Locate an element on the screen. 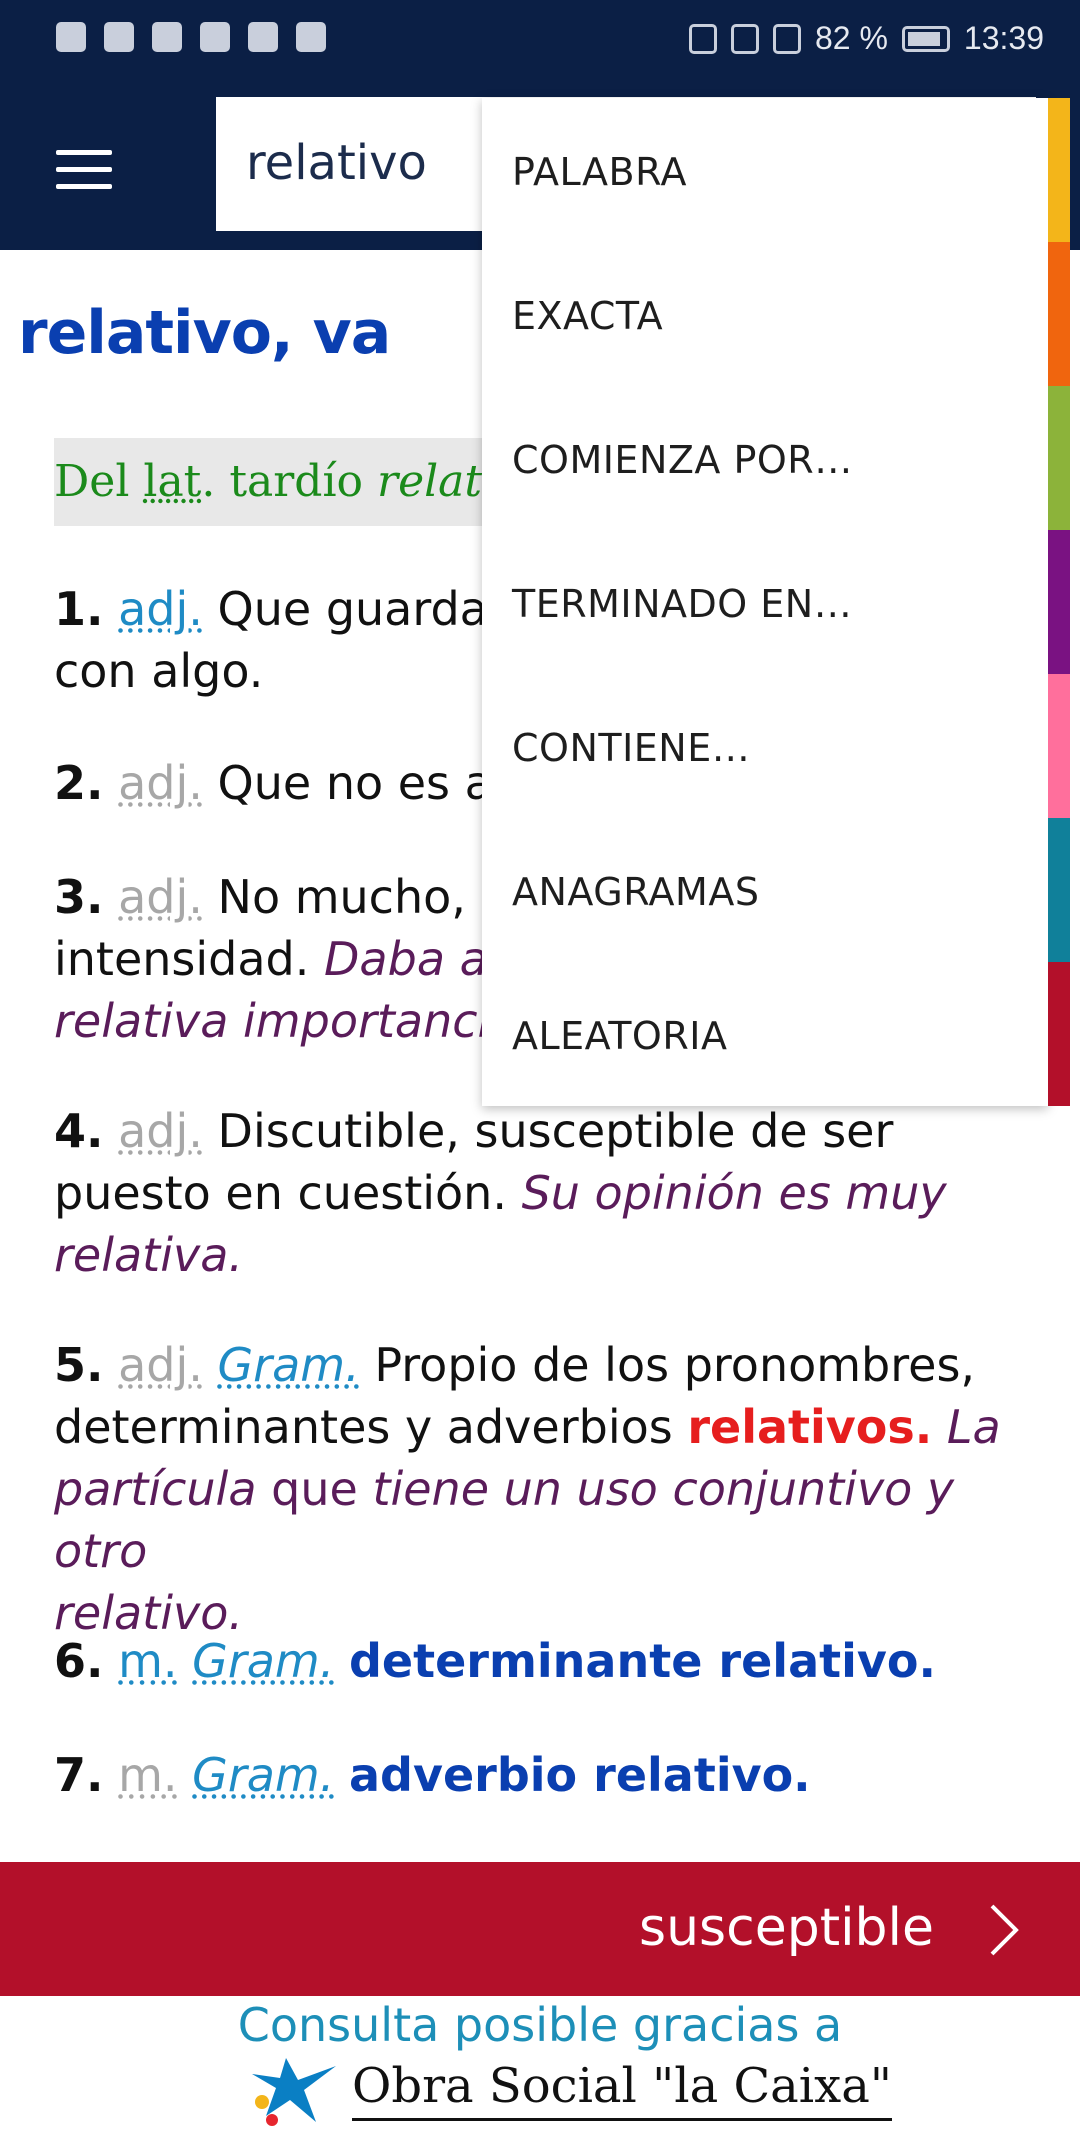 The width and height of the screenshot is (1080, 2130). system-icons: 82 % 13:39 is located at coordinates (866, 38).